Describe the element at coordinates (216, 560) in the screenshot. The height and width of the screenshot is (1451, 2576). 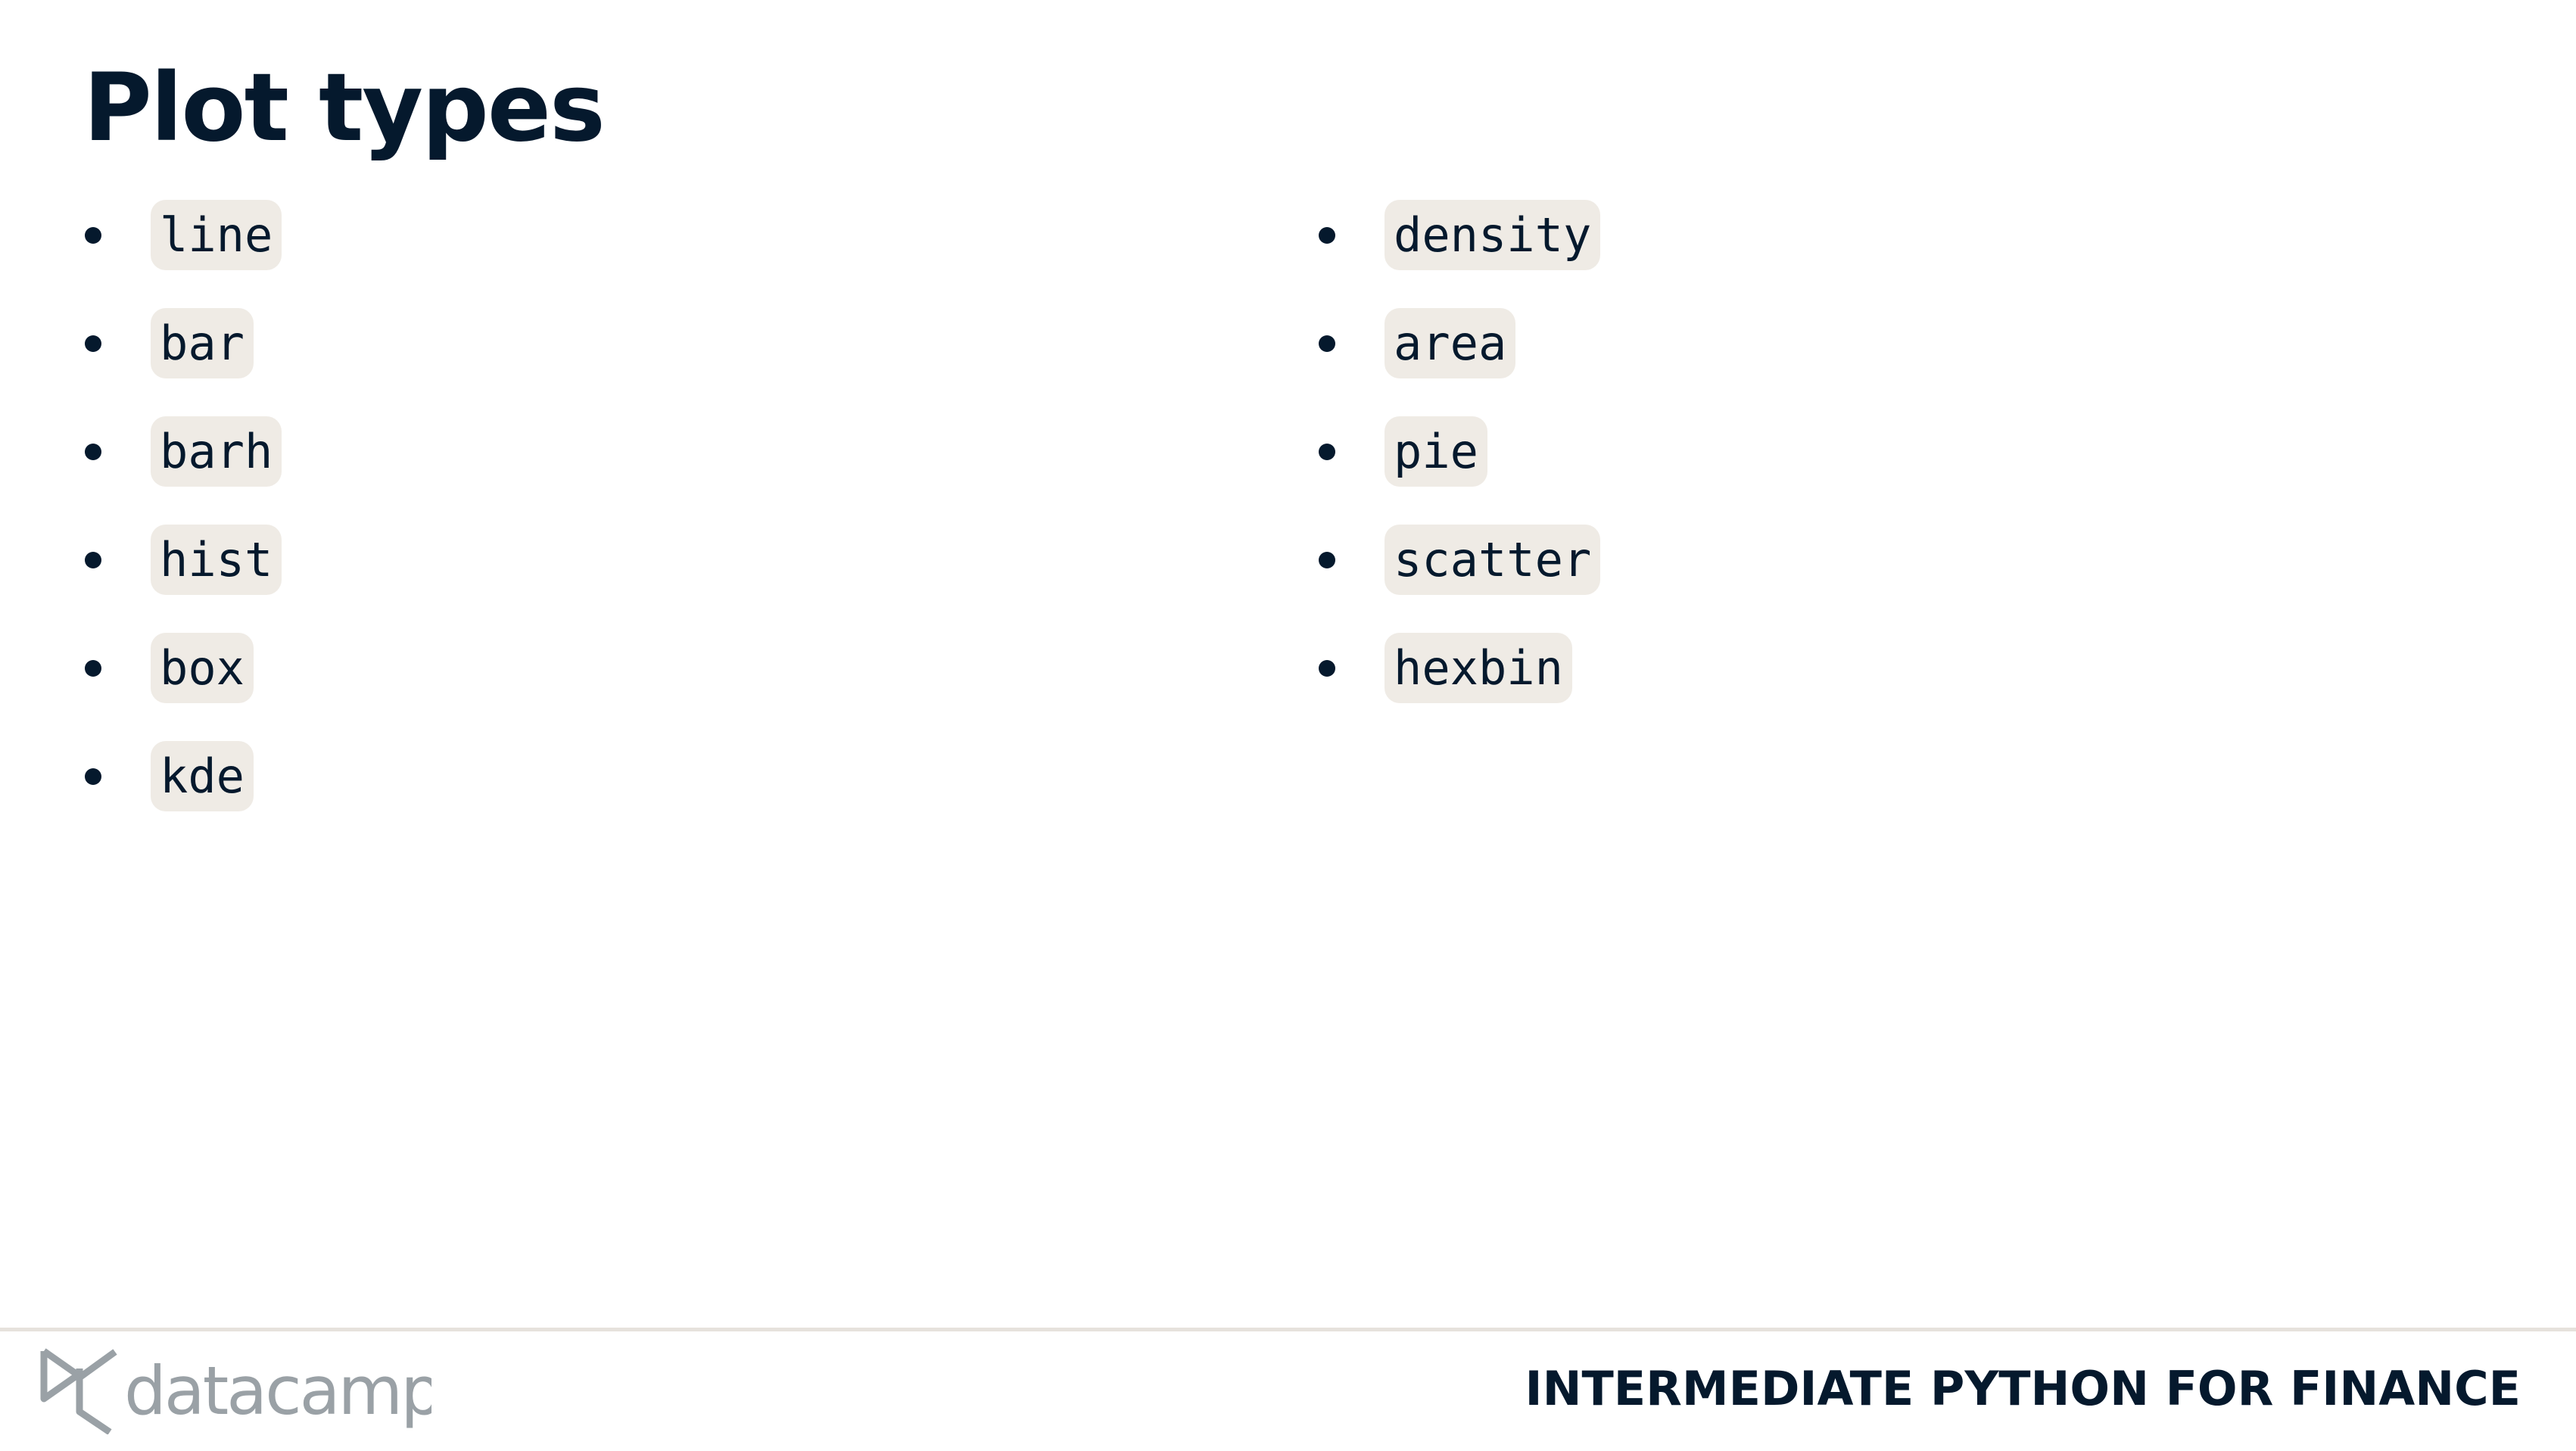
I see `code-chip: hist` at that location.